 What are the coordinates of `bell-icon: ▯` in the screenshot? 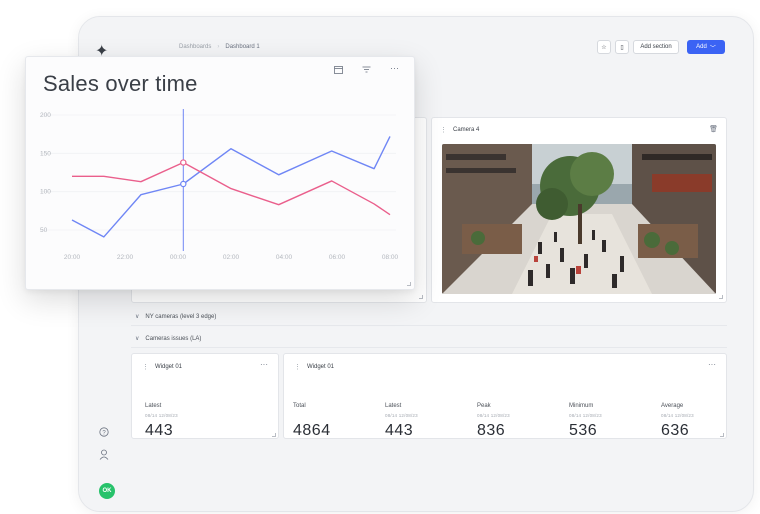 It's located at (622, 47).